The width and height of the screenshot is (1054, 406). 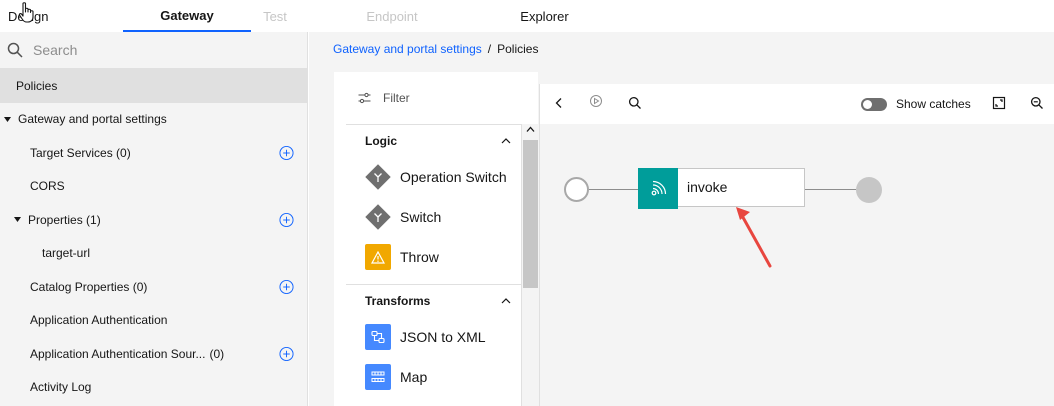 What do you see at coordinates (559, 103) in the screenshot?
I see `collapse-left-icon` at bounding box center [559, 103].